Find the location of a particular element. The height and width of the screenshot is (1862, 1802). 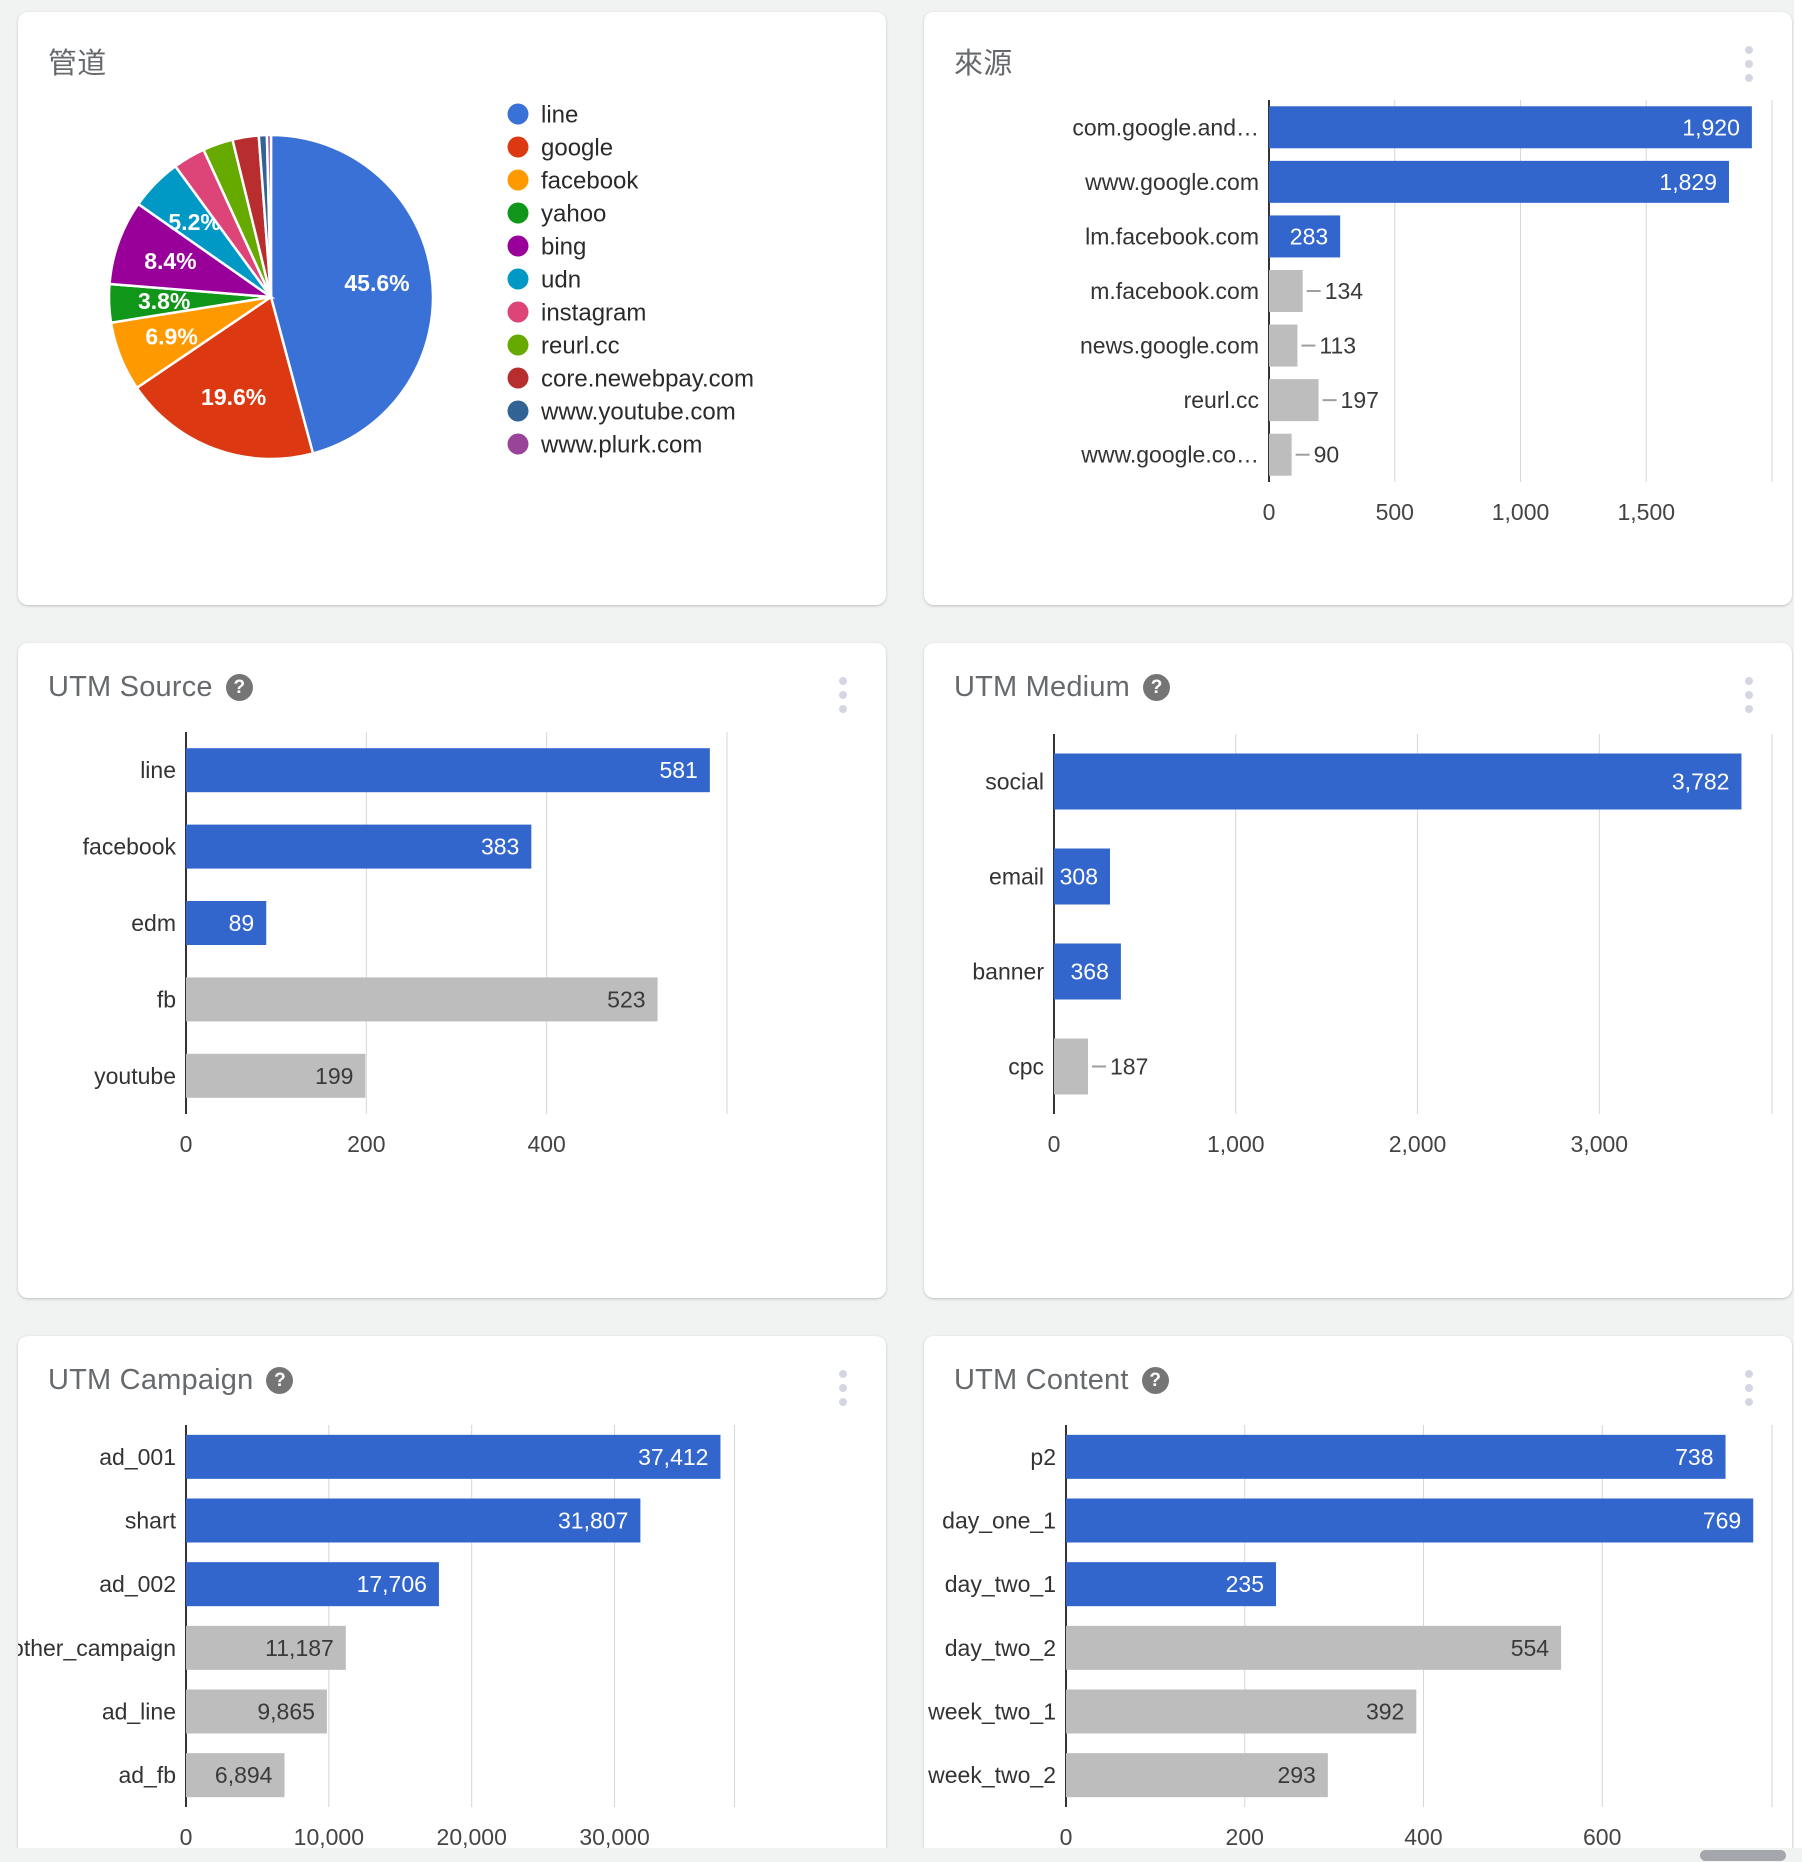

legend-item-label: facebook is located at coordinates (590, 181).